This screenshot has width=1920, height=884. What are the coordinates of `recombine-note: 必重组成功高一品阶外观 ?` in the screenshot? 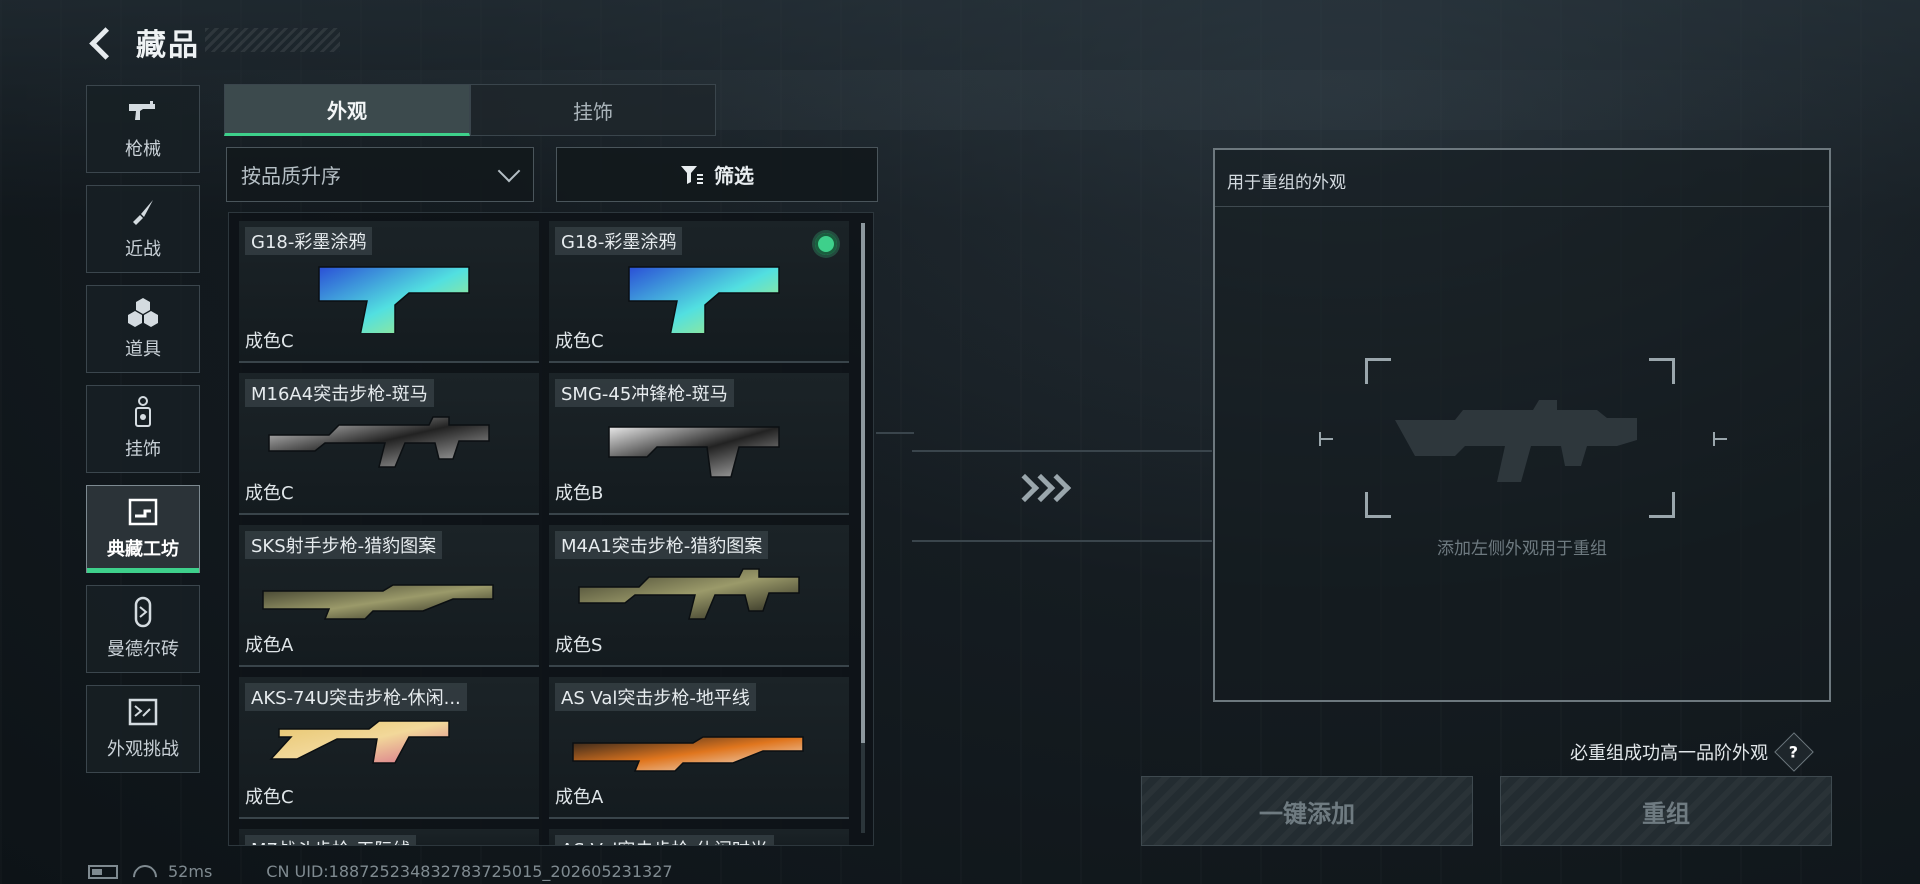 It's located at (1692, 752).